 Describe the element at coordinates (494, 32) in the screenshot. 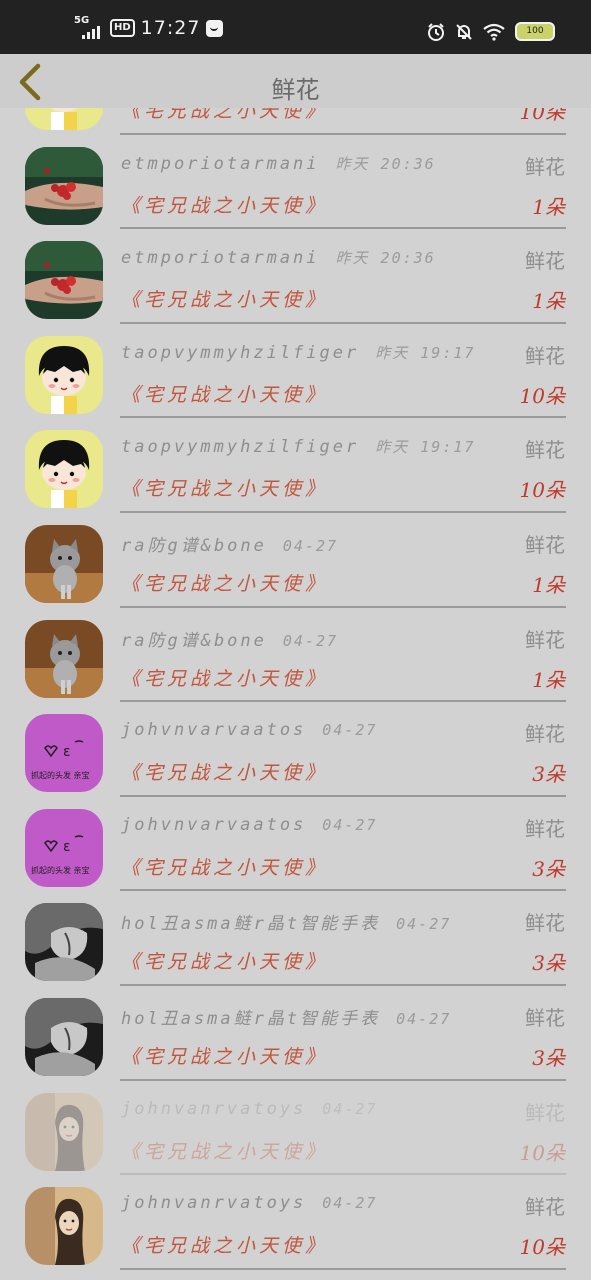

I see `wifi-icon` at that location.